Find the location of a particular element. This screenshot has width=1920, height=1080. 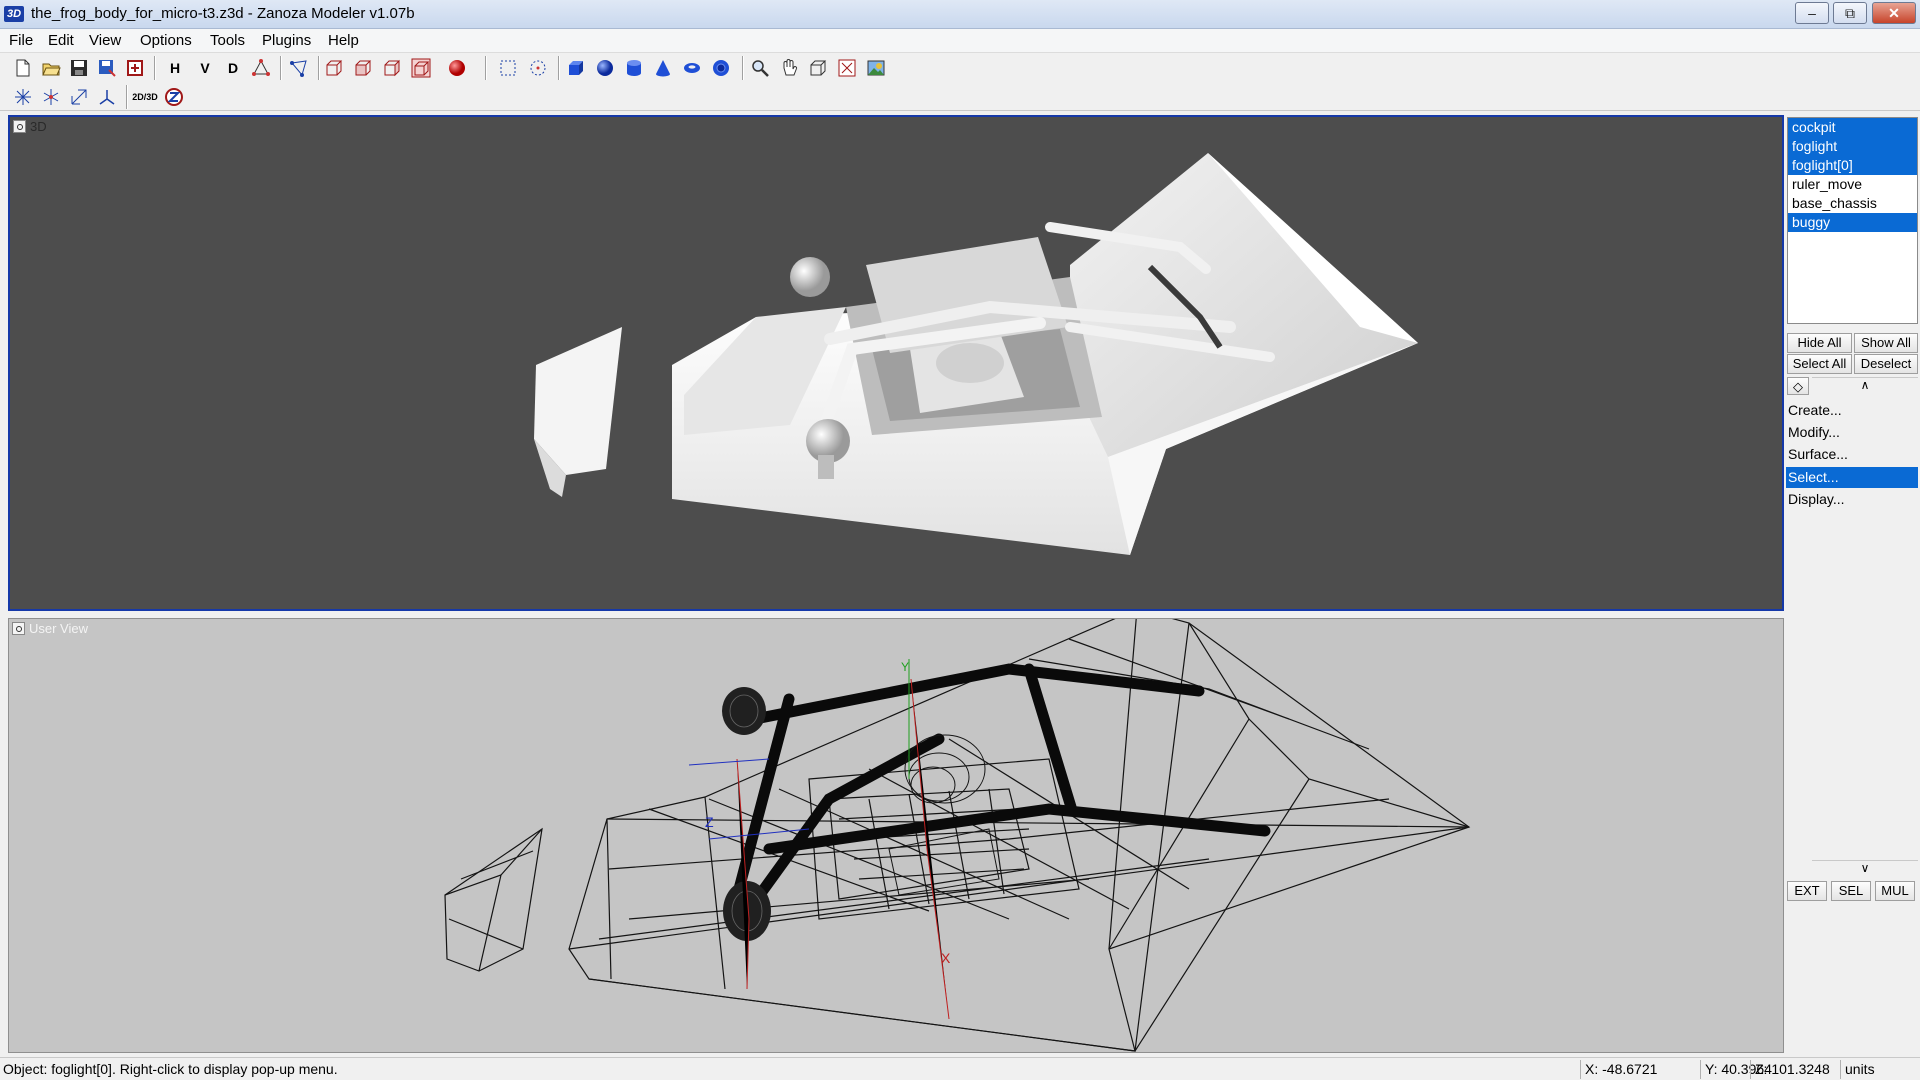

menu-options: Options is located at coordinates (166, 40).